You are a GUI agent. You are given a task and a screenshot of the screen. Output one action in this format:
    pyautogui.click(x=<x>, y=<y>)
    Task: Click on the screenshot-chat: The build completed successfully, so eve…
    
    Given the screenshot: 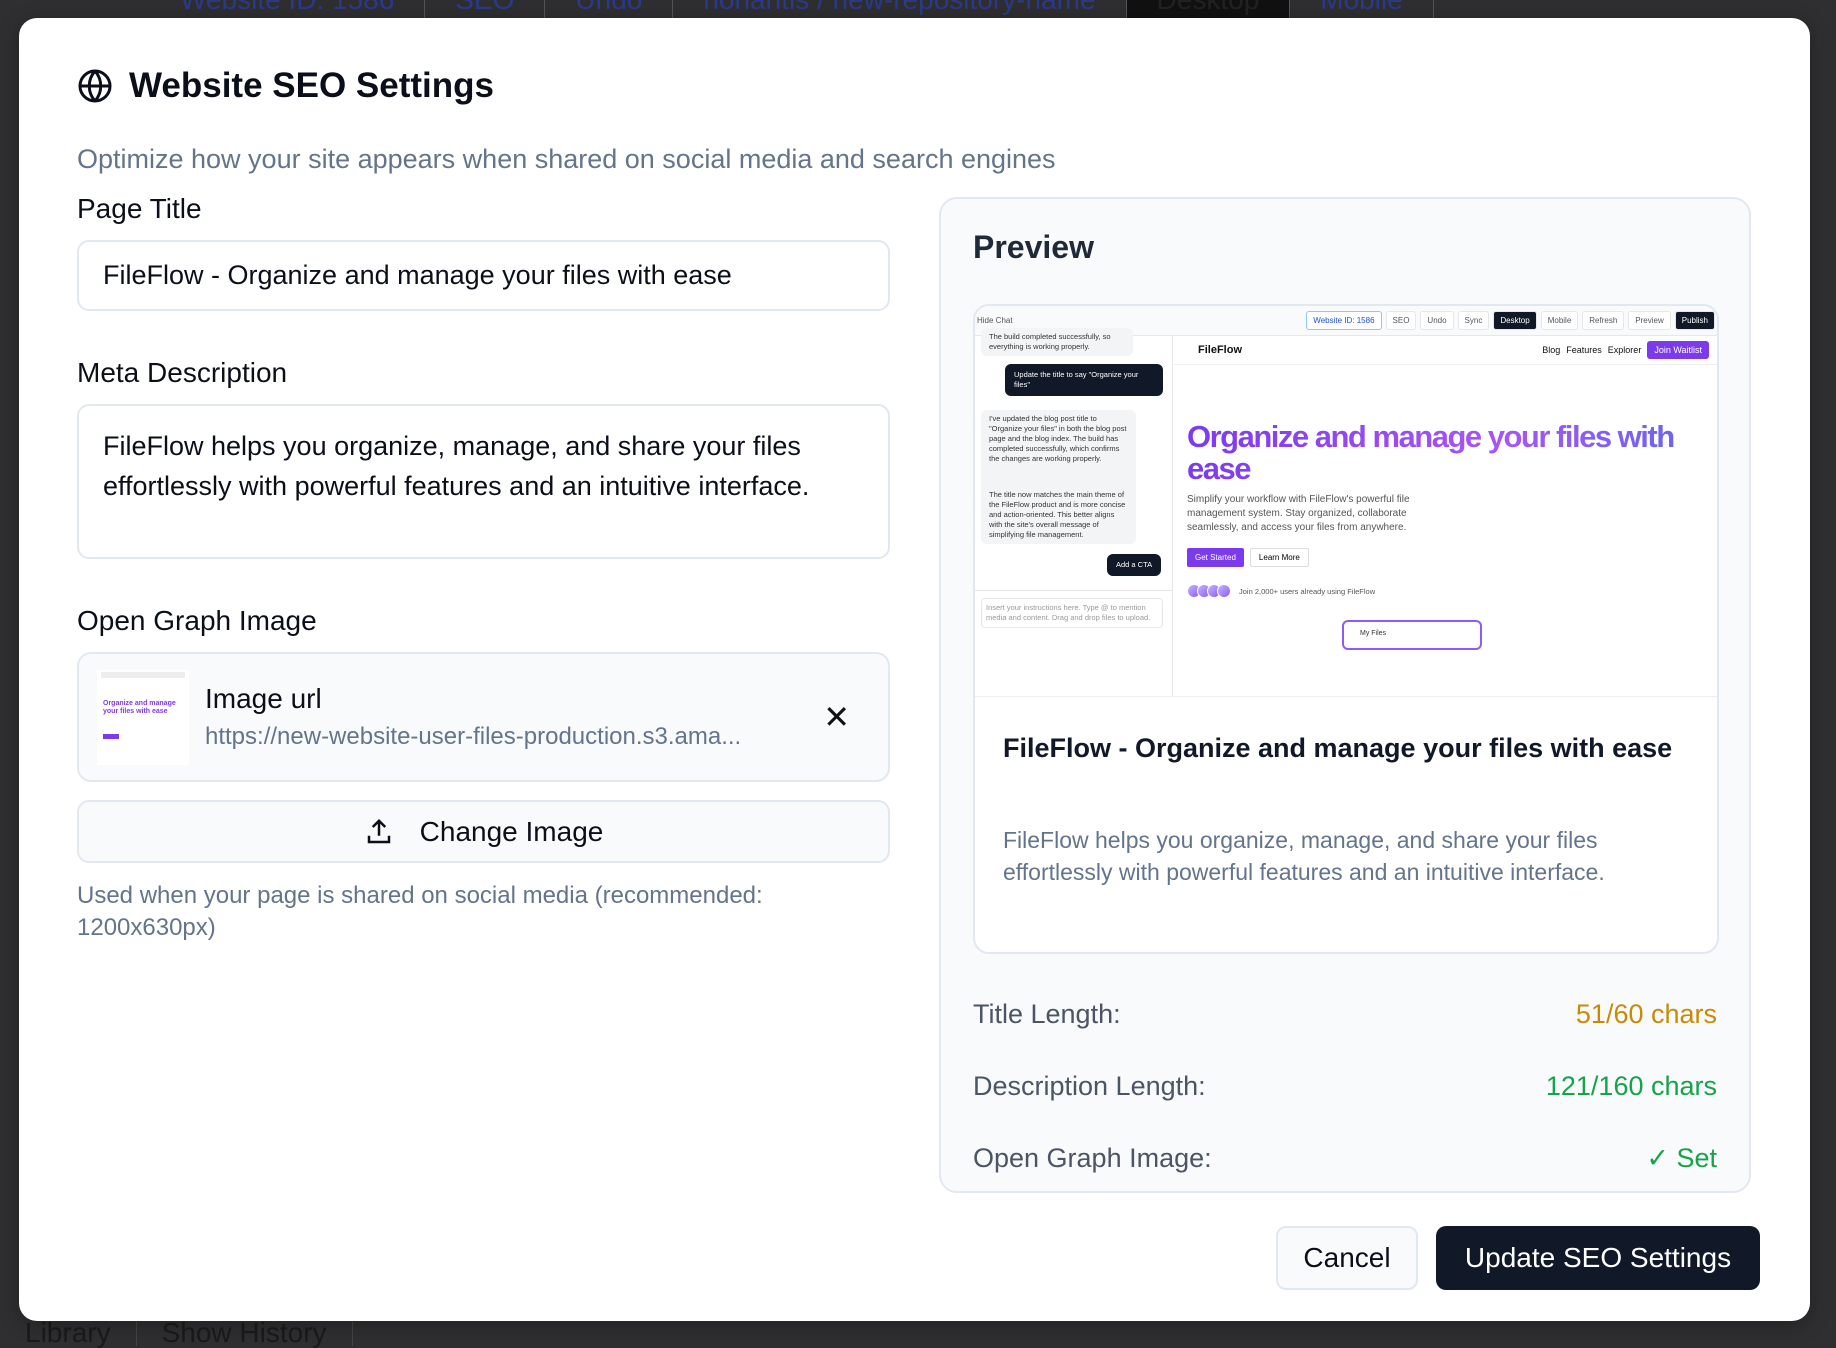 What is the action you would take?
    pyautogui.click(x=1074, y=512)
    